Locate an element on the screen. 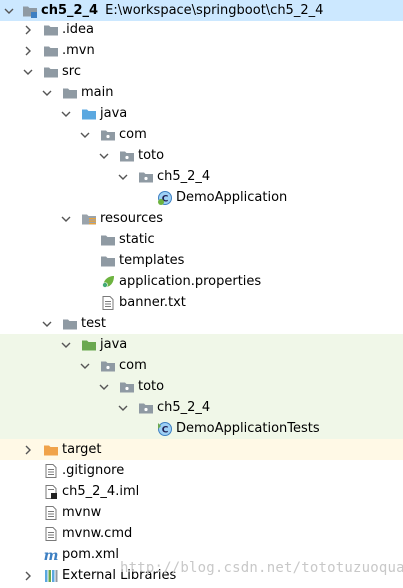 Image resolution: width=403 pixels, height=588 pixels. svg-text: C is located at coordinates (165, 431).